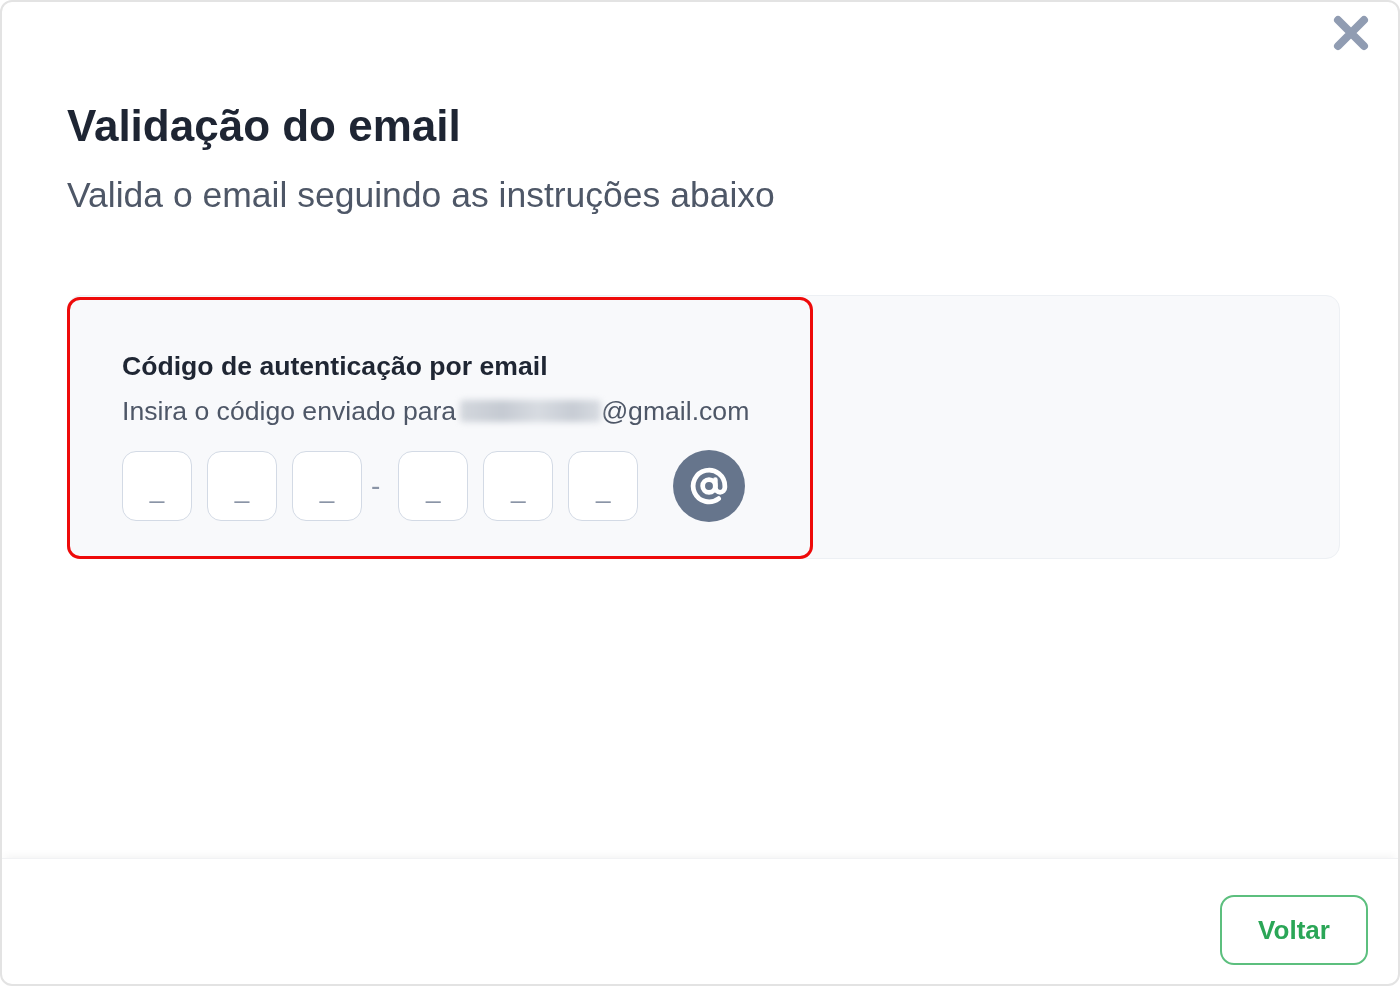 The image size is (1400, 986). I want to click on dialog-subtitle: Valida o email seguindo as instruções abaixo, so click(421, 195).